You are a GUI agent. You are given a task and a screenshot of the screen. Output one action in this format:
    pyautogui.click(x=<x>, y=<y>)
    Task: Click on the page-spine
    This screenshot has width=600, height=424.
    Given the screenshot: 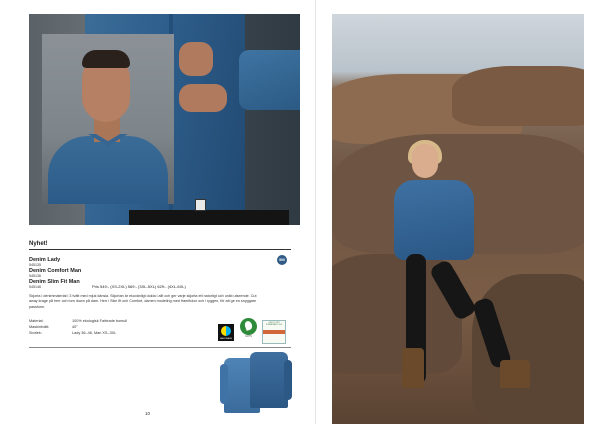 What is the action you would take?
    pyautogui.click(x=315, y=212)
    